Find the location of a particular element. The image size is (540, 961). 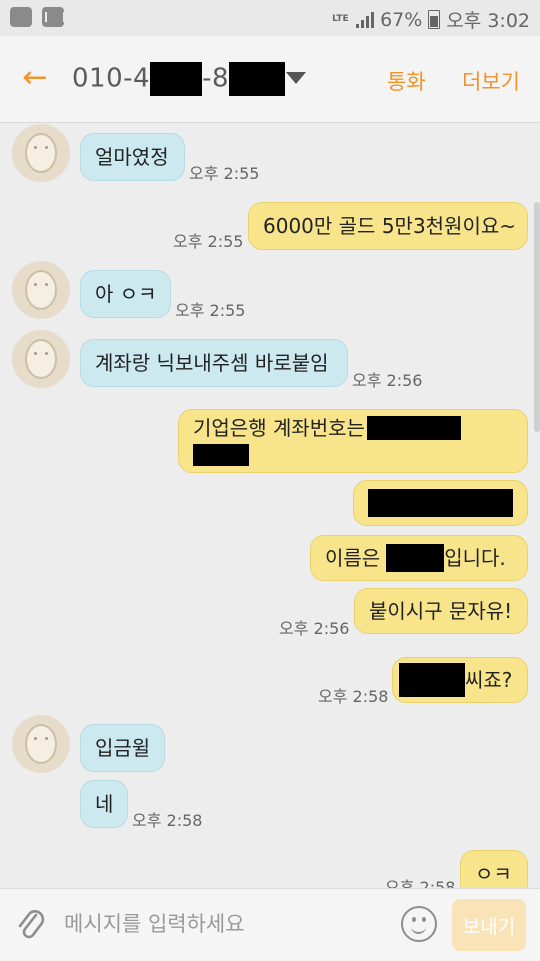

message-notification-icon is located at coordinates (53, 17).